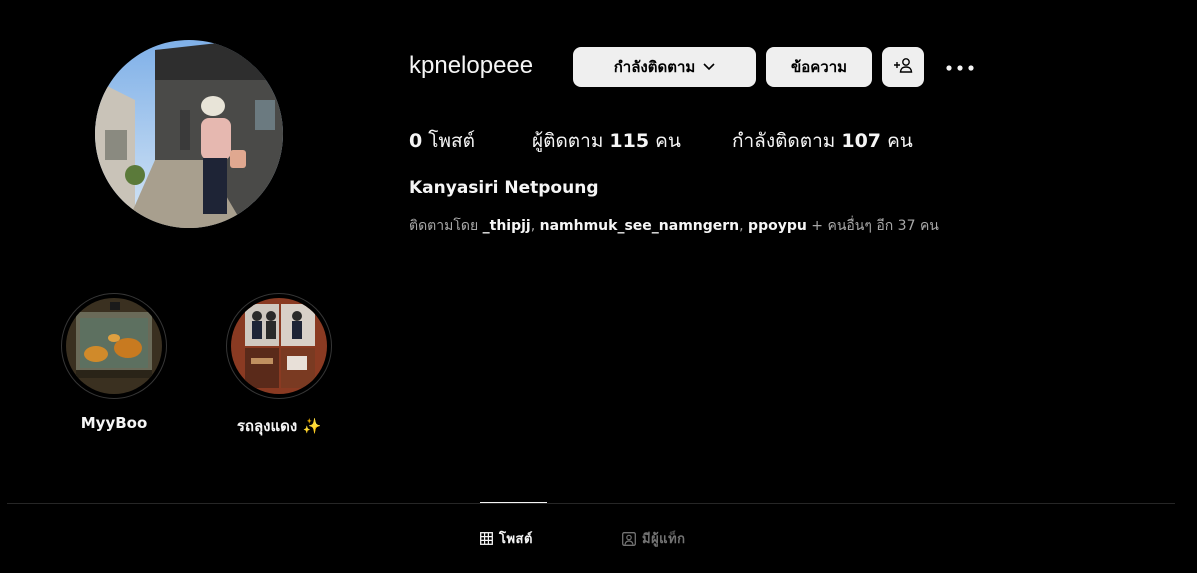 The width and height of the screenshot is (1197, 573). Describe the element at coordinates (444, 226) in the screenshot. I see `followed-by-prefix: ติดตามโดย` at that location.